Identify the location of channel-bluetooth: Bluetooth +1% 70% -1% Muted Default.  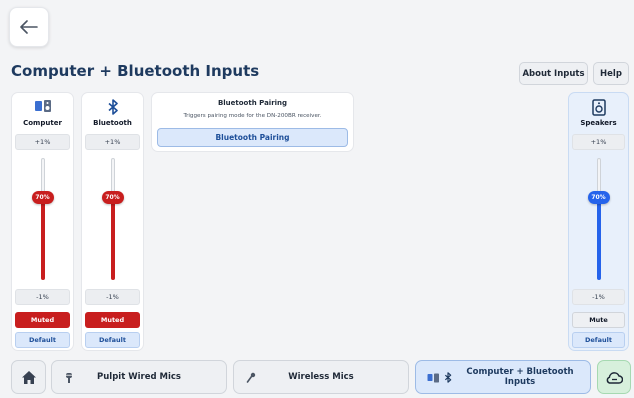
(112, 221).